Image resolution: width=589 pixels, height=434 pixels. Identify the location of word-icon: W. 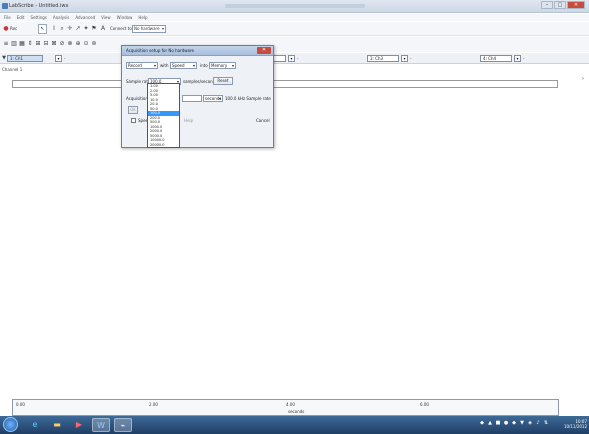
(101, 425).